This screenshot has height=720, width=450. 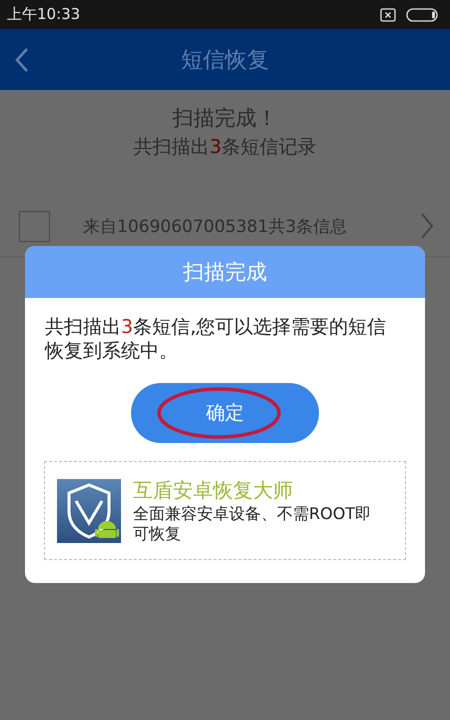 What do you see at coordinates (423, 15) in the screenshot?
I see `battery-icon` at bounding box center [423, 15].